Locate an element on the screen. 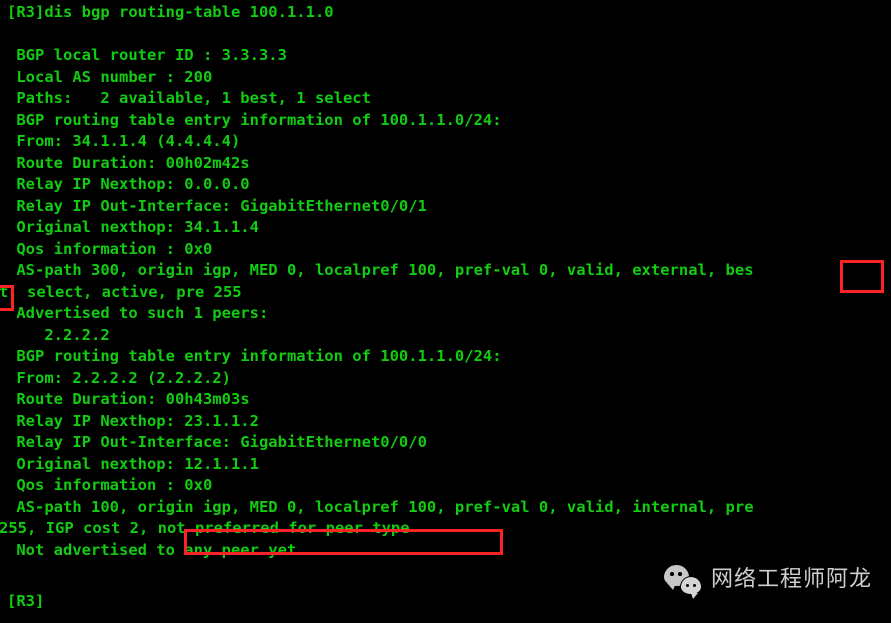 This screenshot has width=891, height=623. terminal-line-relay-nexthop-1: Relay IP Nexthop: 0.0.0.0 is located at coordinates (128, 184).